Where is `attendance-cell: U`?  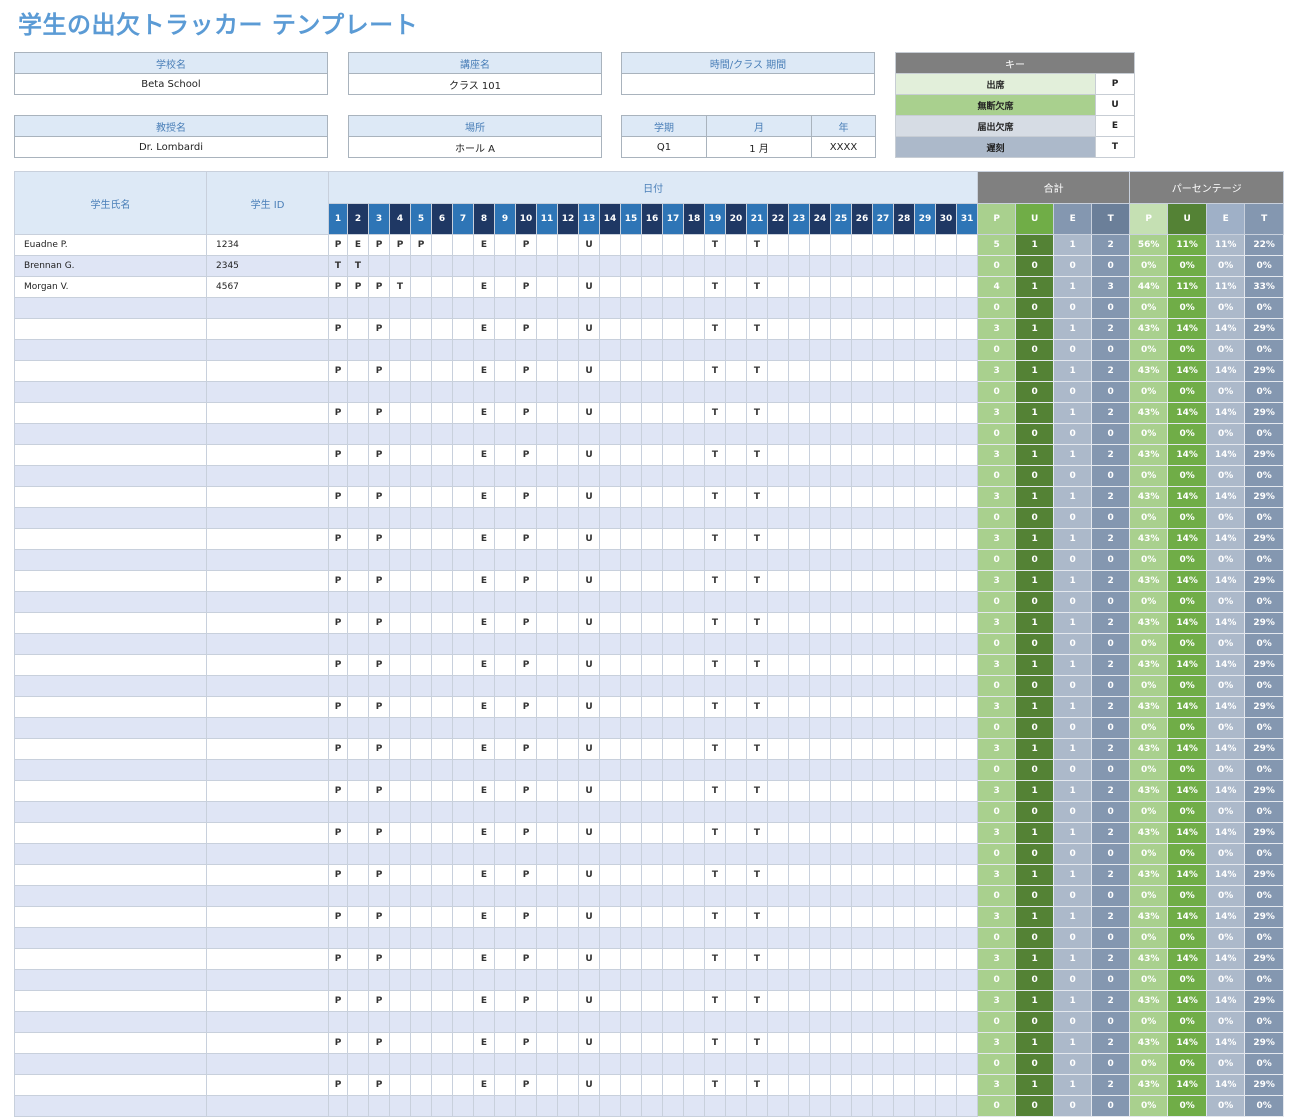 attendance-cell: U is located at coordinates (589, 833).